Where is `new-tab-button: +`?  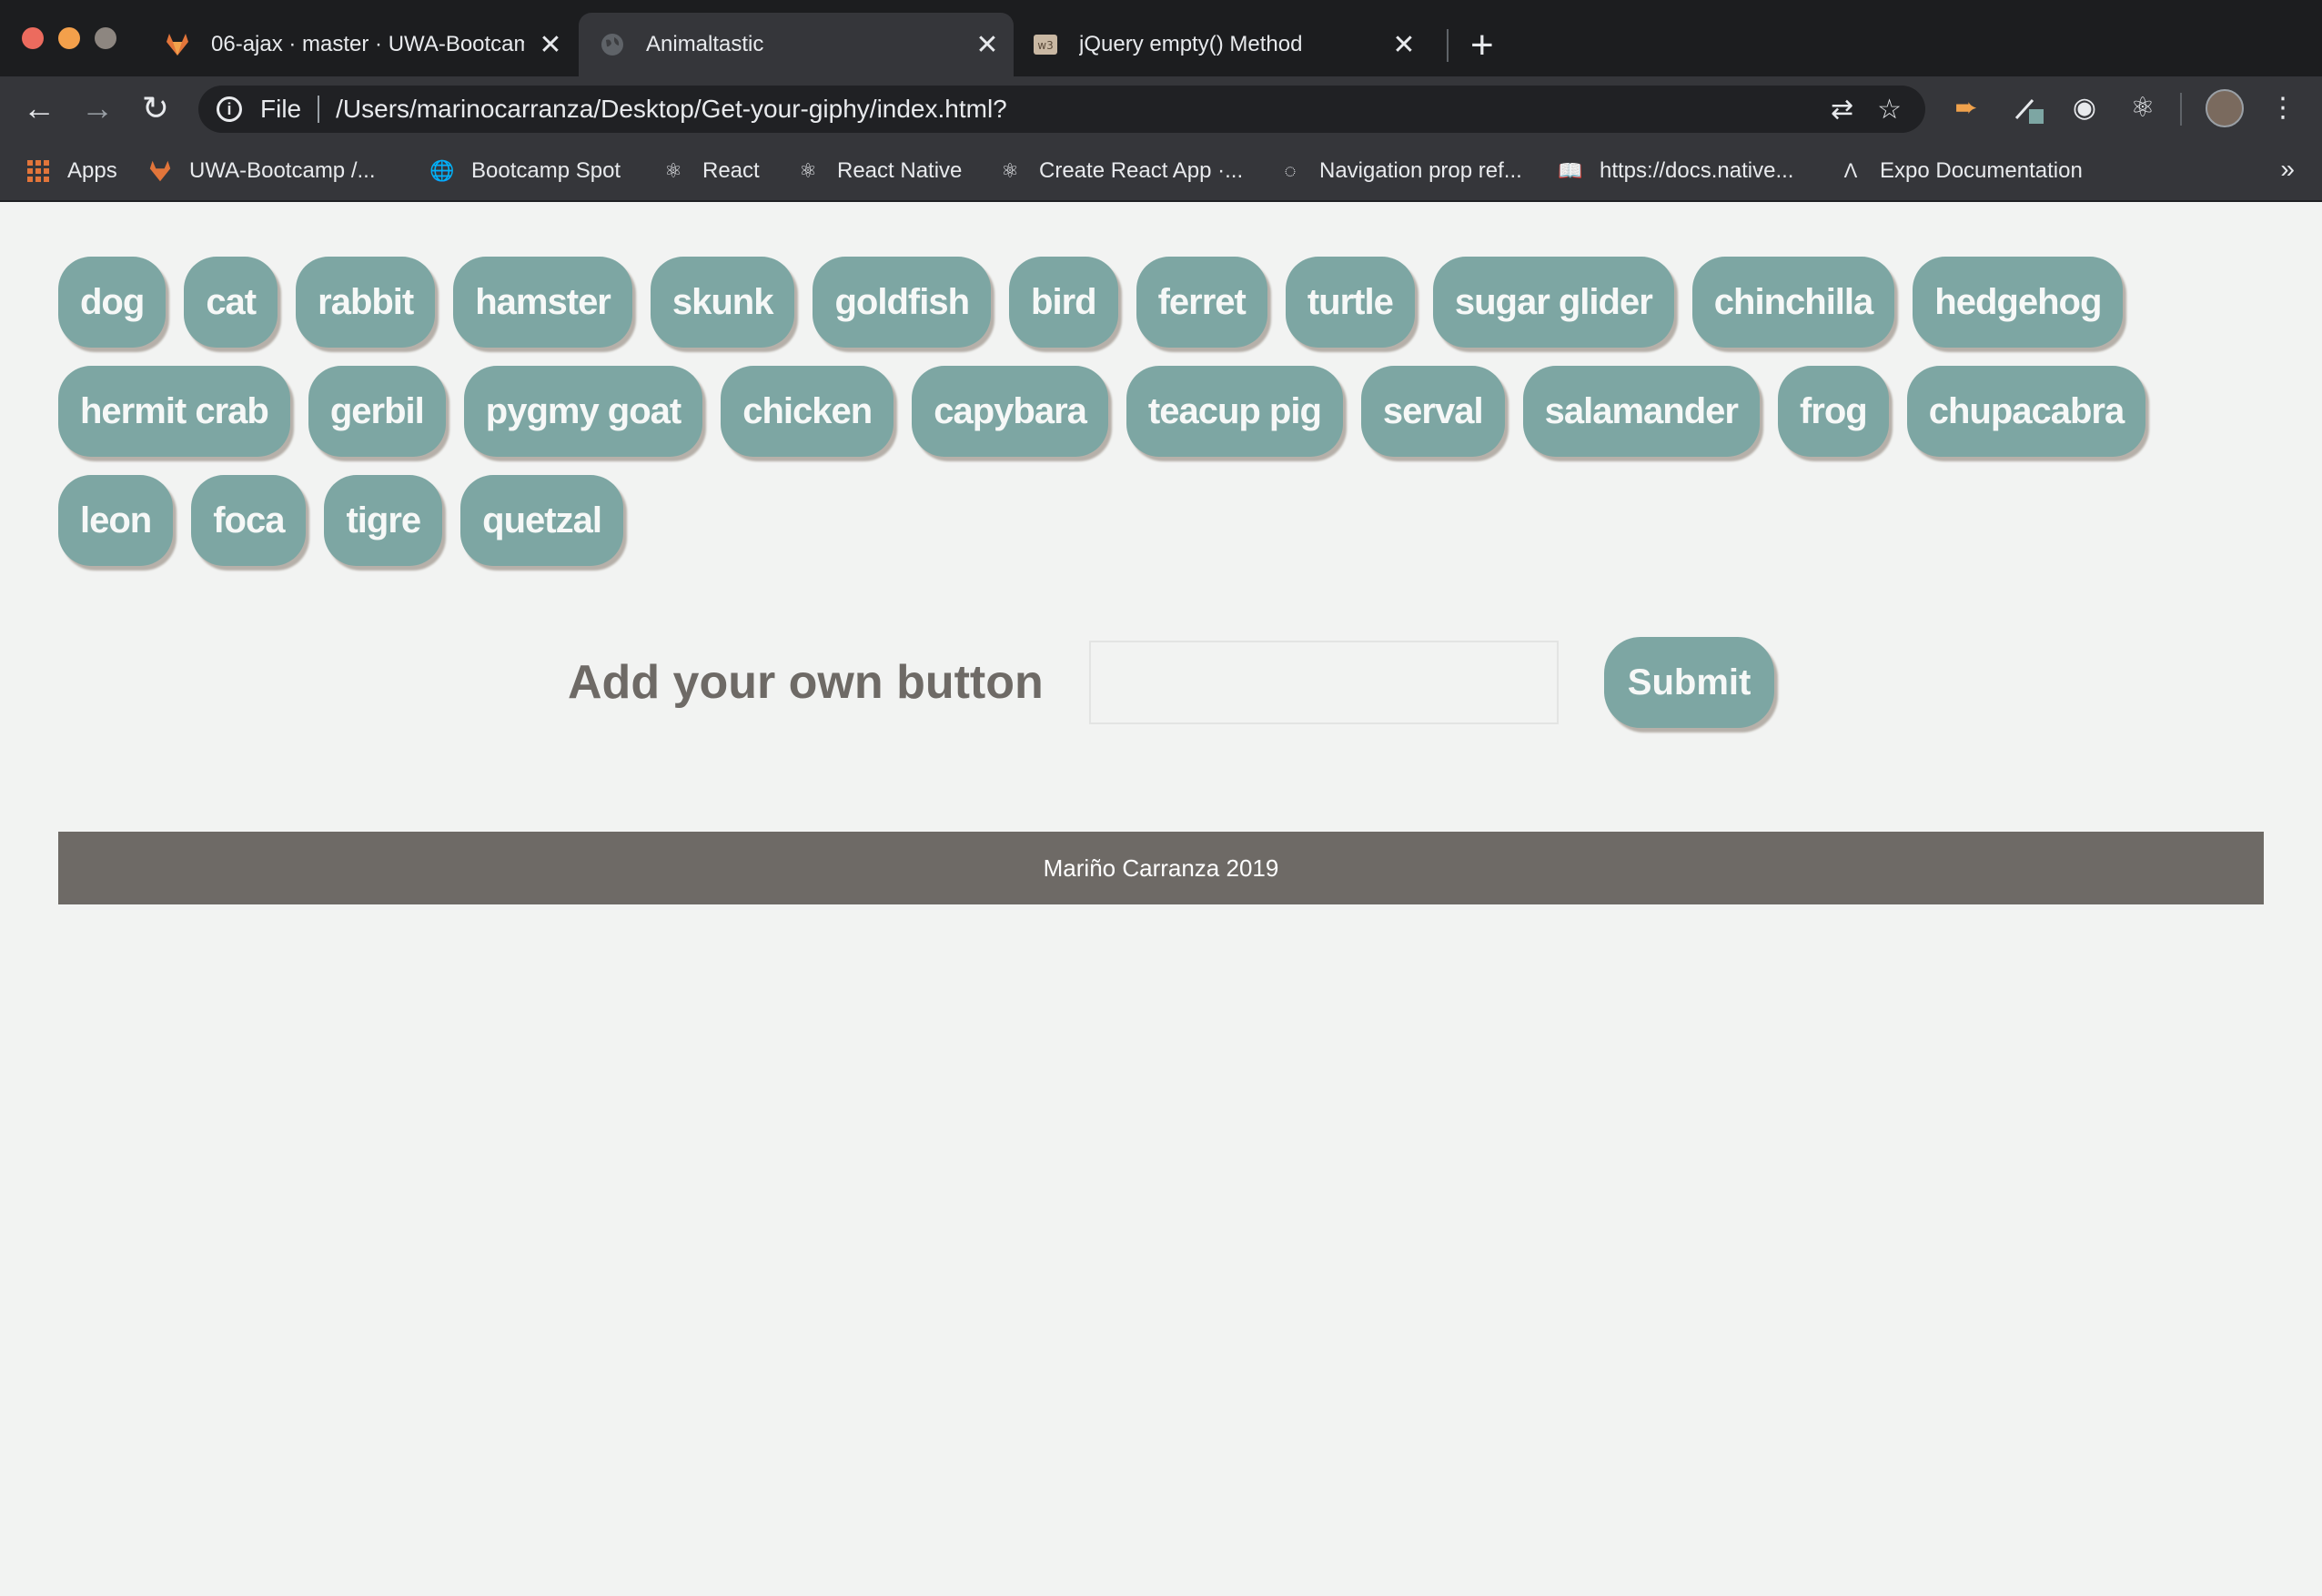
new-tab-button: + is located at coordinates (1482, 45).